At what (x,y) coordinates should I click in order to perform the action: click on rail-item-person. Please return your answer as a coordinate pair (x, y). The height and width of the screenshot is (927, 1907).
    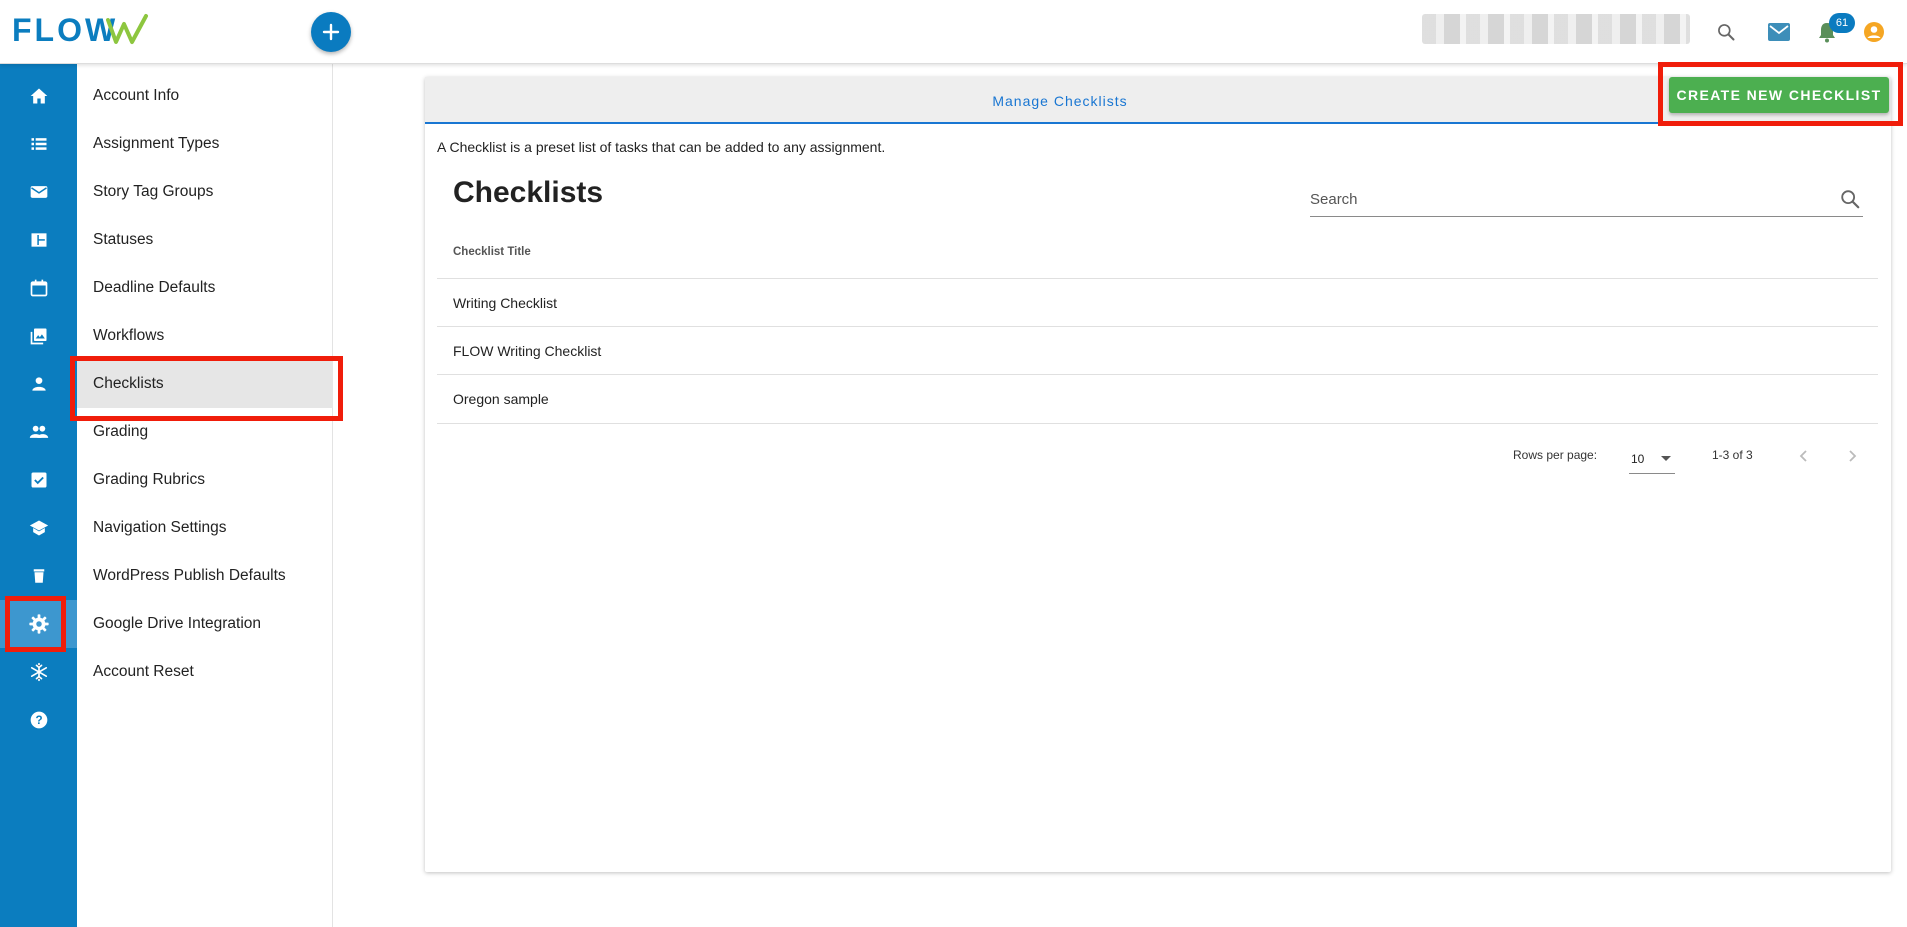
    Looking at the image, I should click on (38, 384).